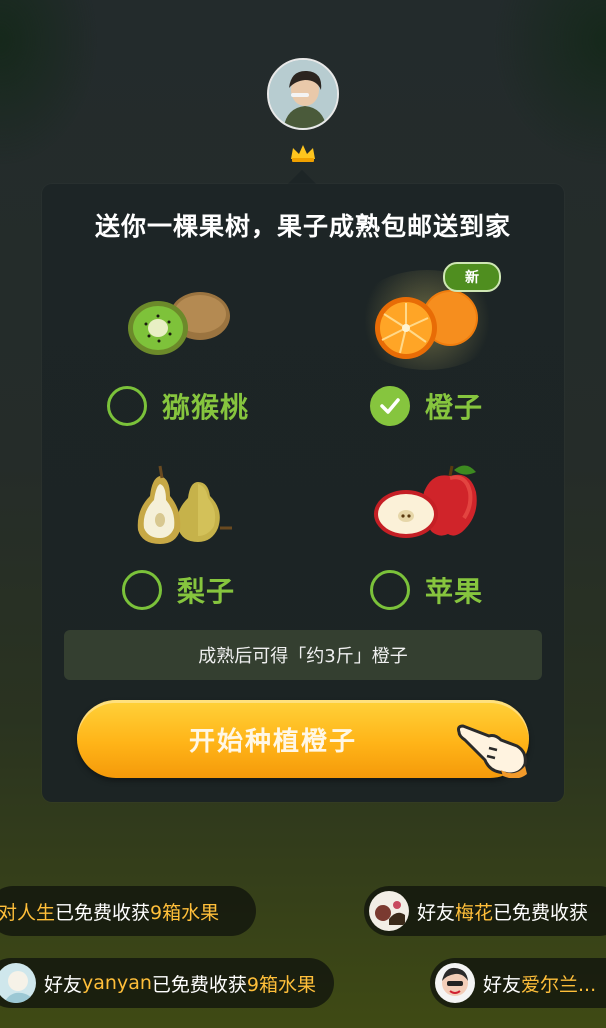  I want to click on new-badge: 新, so click(472, 277).